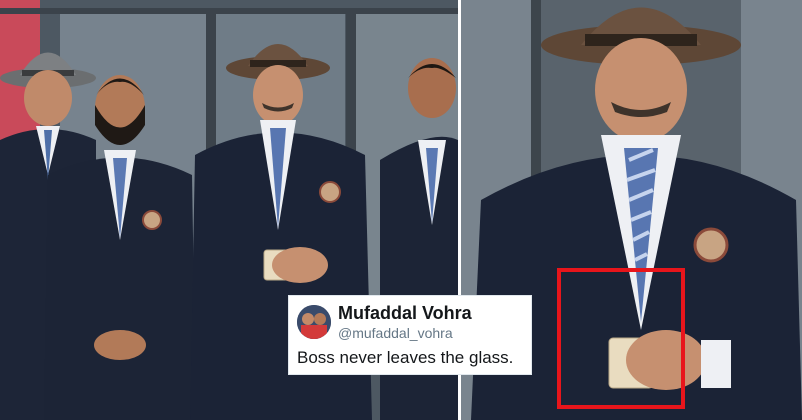 This screenshot has width=802, height=420. What do you see at coordinates (405, 357) in the screenshot?
I see `tweet-text: Boss never leaves the glass.` at bounding box center [405, 357].